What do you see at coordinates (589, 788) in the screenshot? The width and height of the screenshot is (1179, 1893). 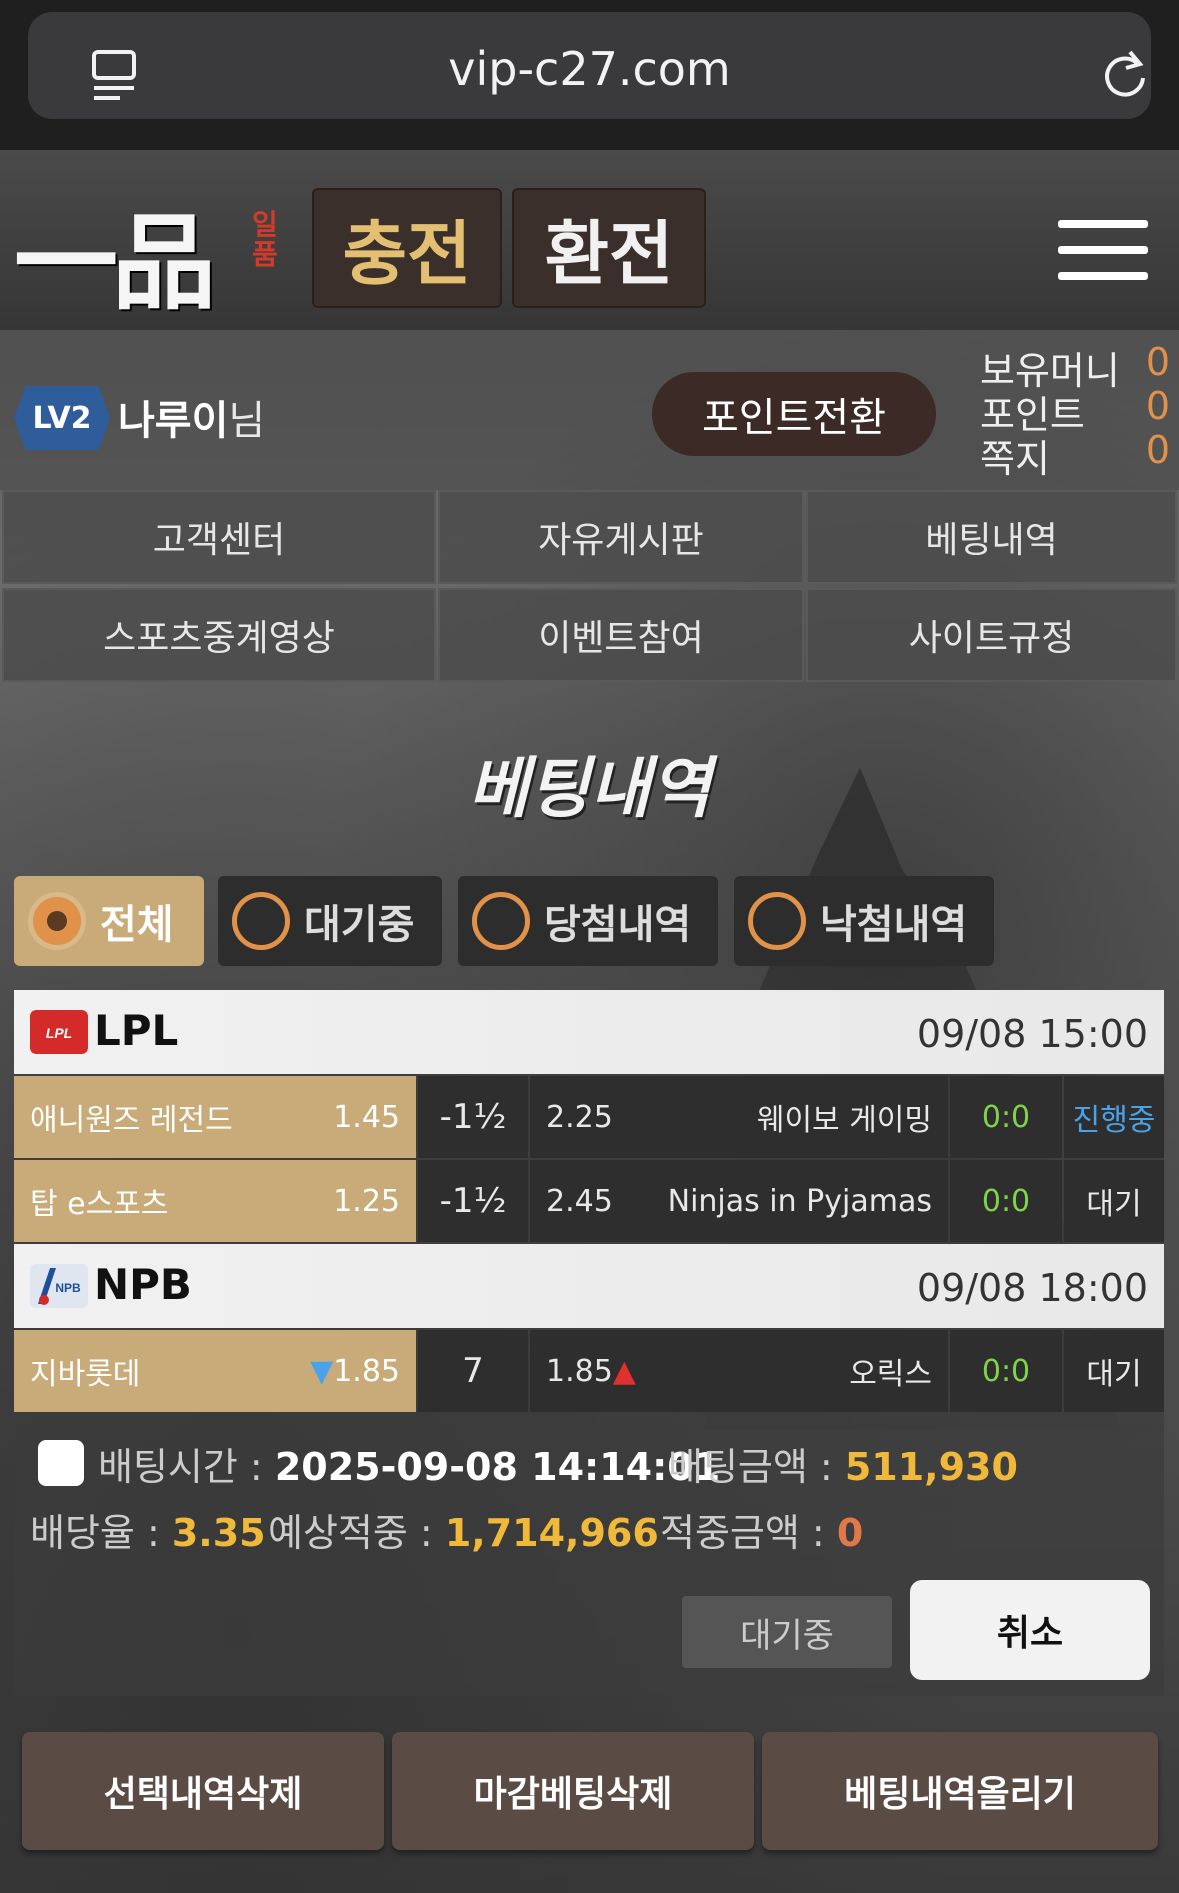 I see `page-title: 베팅내역` at bounding box center [589, 788].